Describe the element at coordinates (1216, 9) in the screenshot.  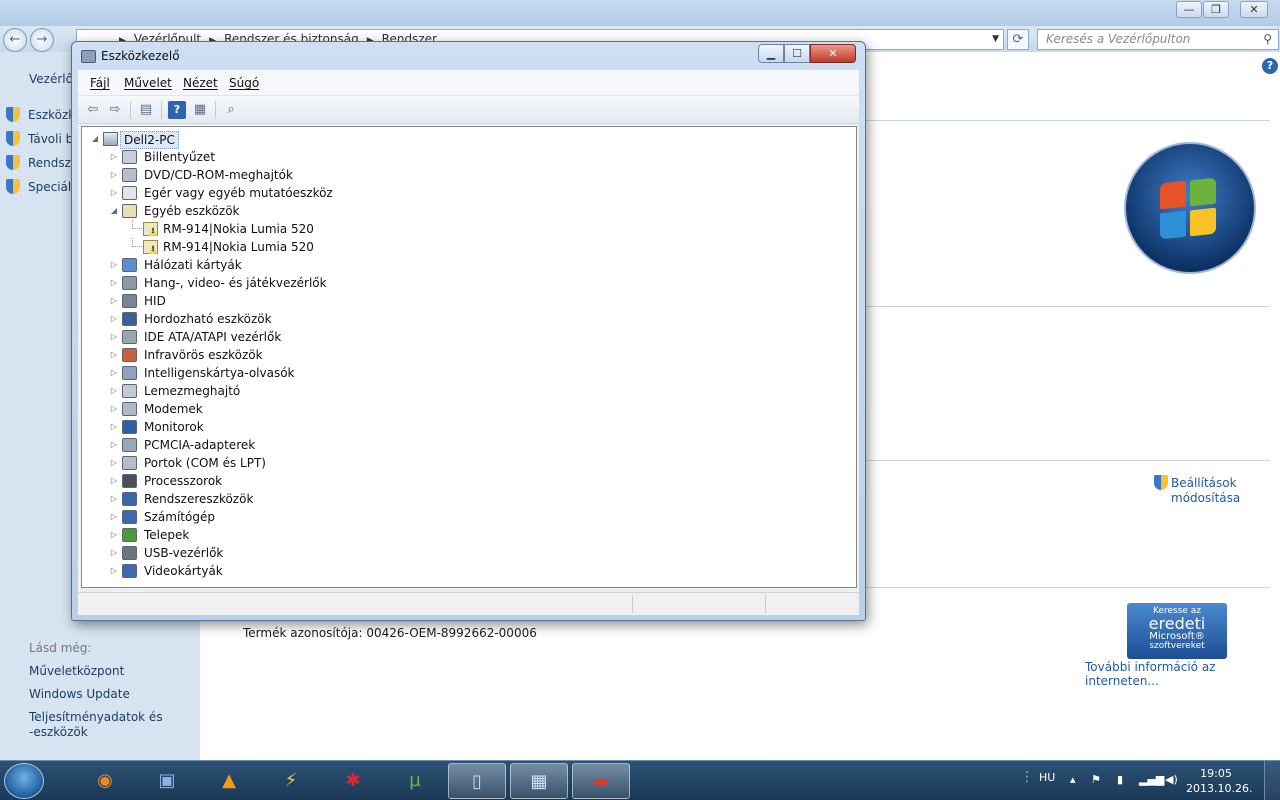
I see `maximize-button: ❐` at that location.